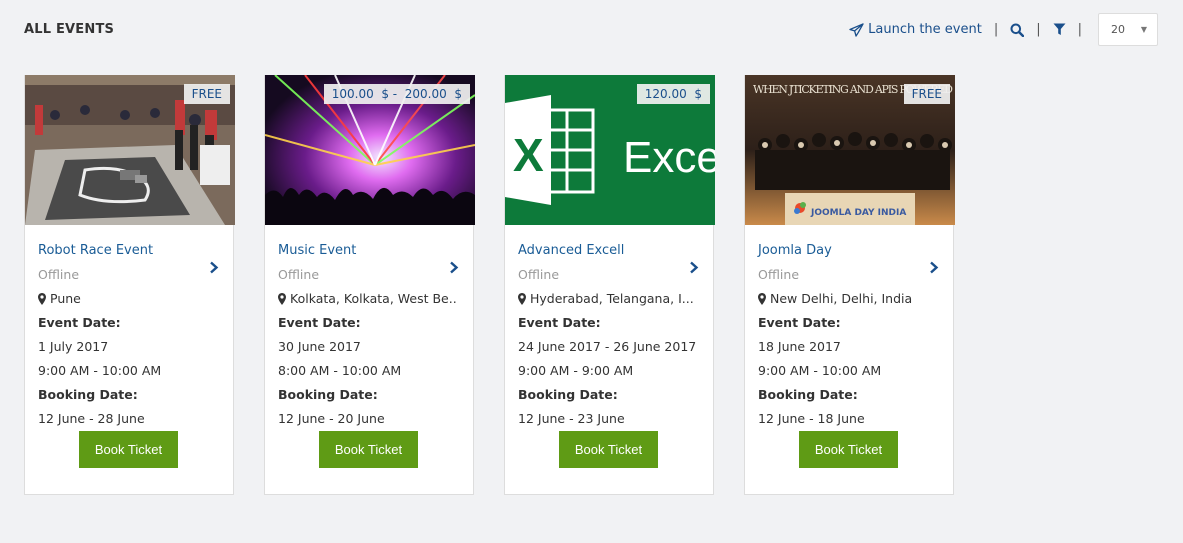 Image resolution: width=1183 pixels, height=543 pixels. What do you see at coordinates (69, 29) in the screenshot?
I see `page-title: ALL EVENTS` at bounding box center [69, 29].